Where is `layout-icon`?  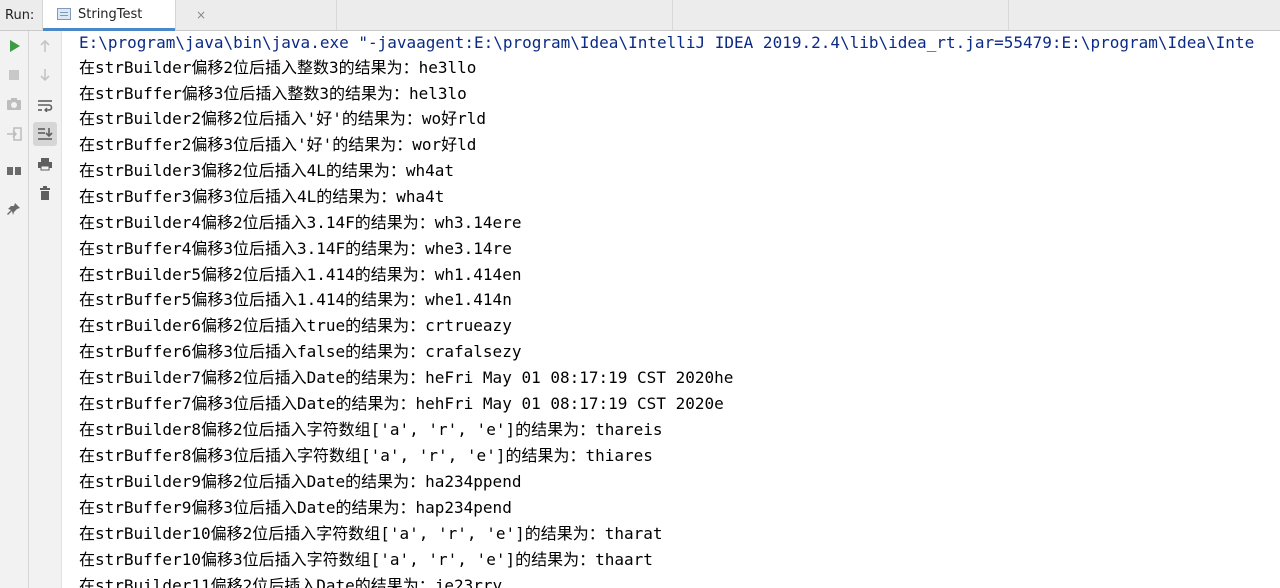
layout-icon is located at coordinates (14, 171).